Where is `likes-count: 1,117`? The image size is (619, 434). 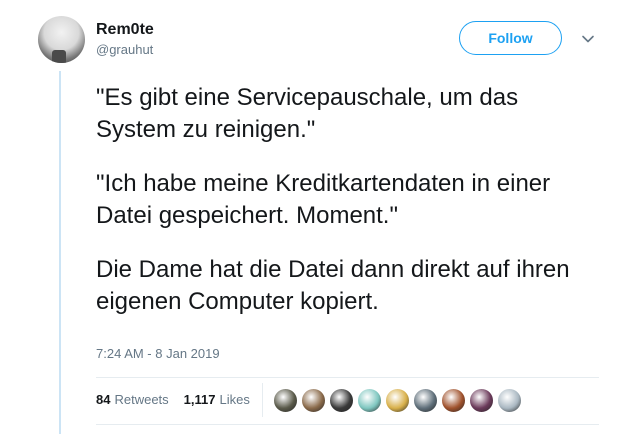
likes-count: 1,117 is located at coordinates (199, 399).